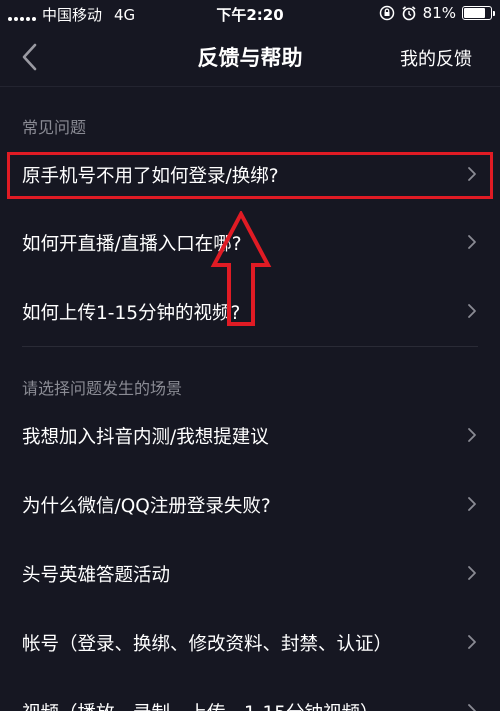  What do you see at coordinates (145, 437) in the screenshot?
I see `scenario-item-label: 我想加入抖音内测/我想提建议` at bounding box center [145, 437].